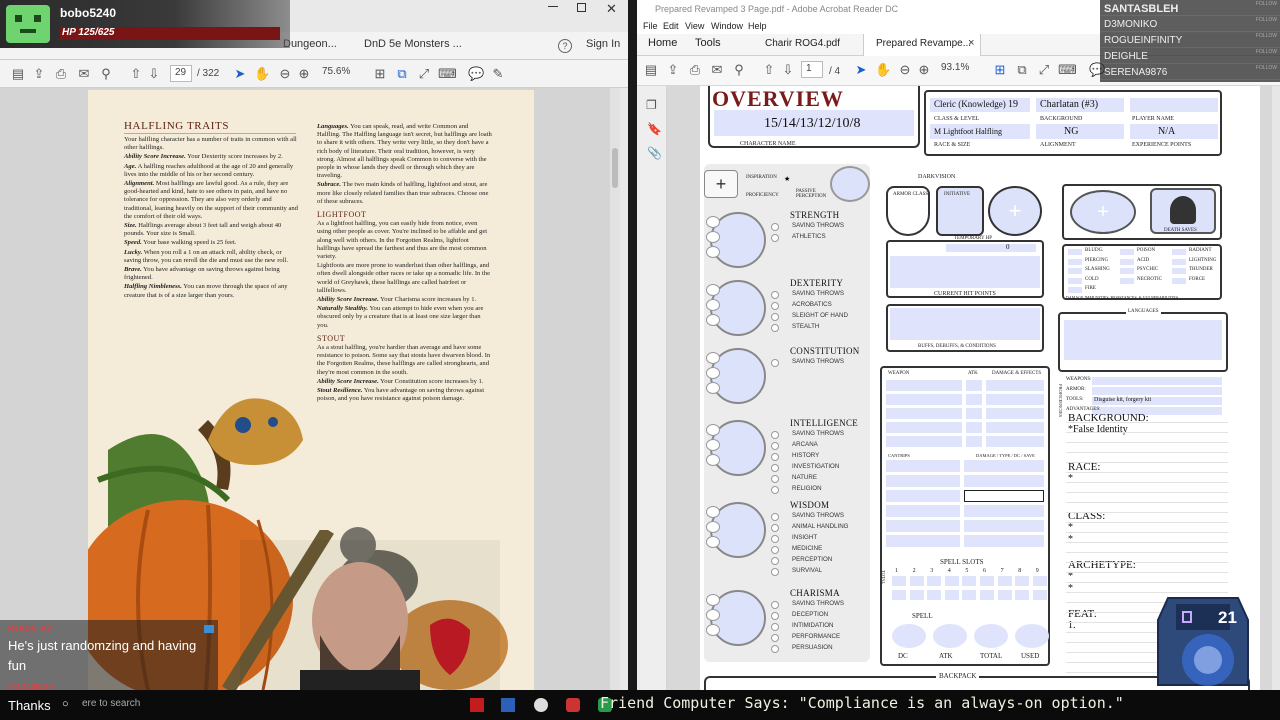 This screenshot has width=1280, height=720. What do you see at coordinates (1015, 441) in the screenshot?
I see `weapon-damage-field` at bounding box center [1015, 441].